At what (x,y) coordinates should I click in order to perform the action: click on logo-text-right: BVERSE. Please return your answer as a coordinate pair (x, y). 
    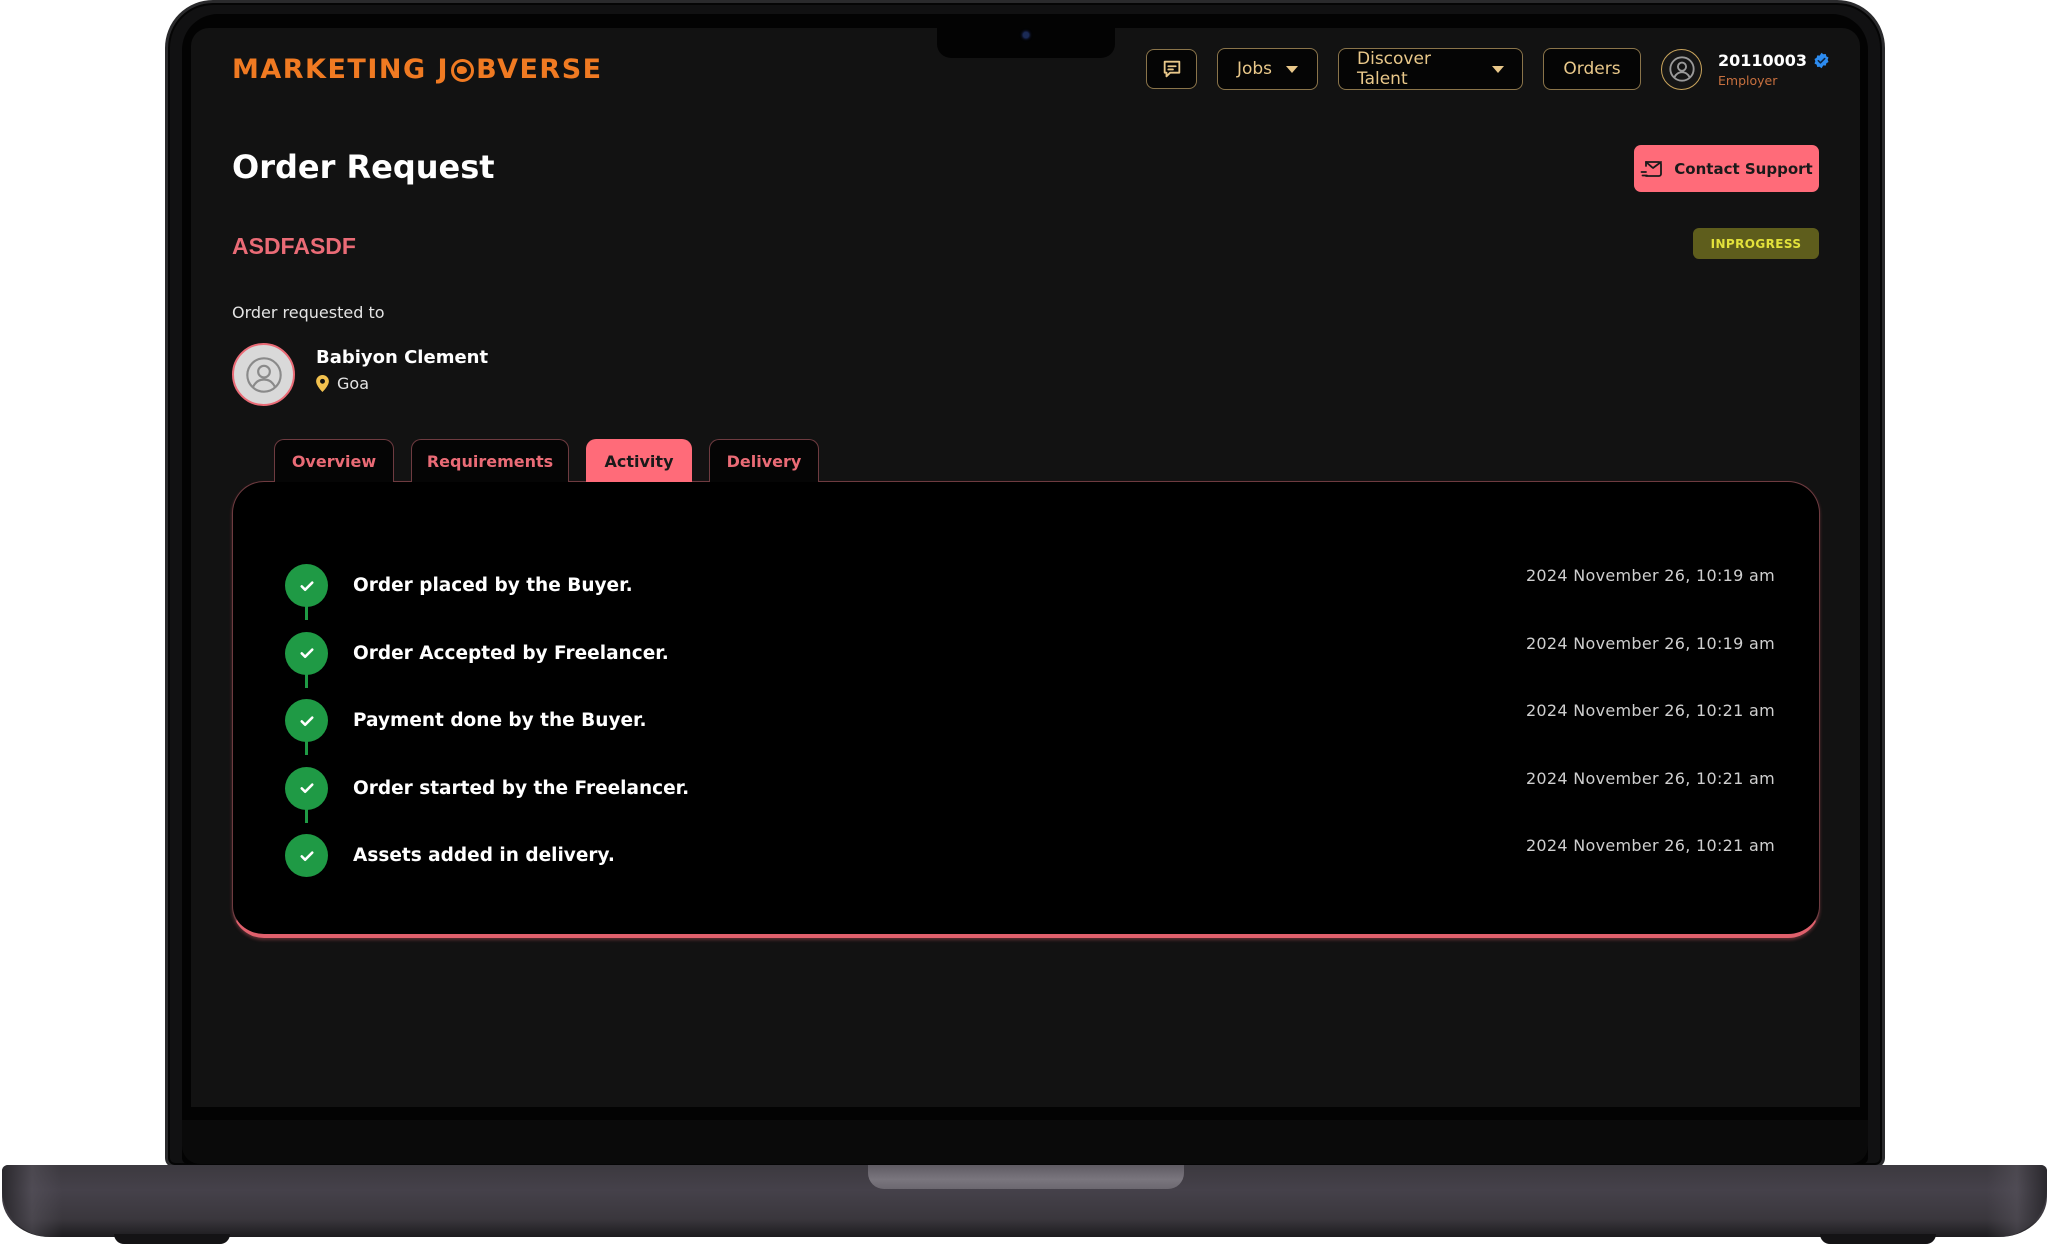
    Looking at the image, I should click on (539, 69).